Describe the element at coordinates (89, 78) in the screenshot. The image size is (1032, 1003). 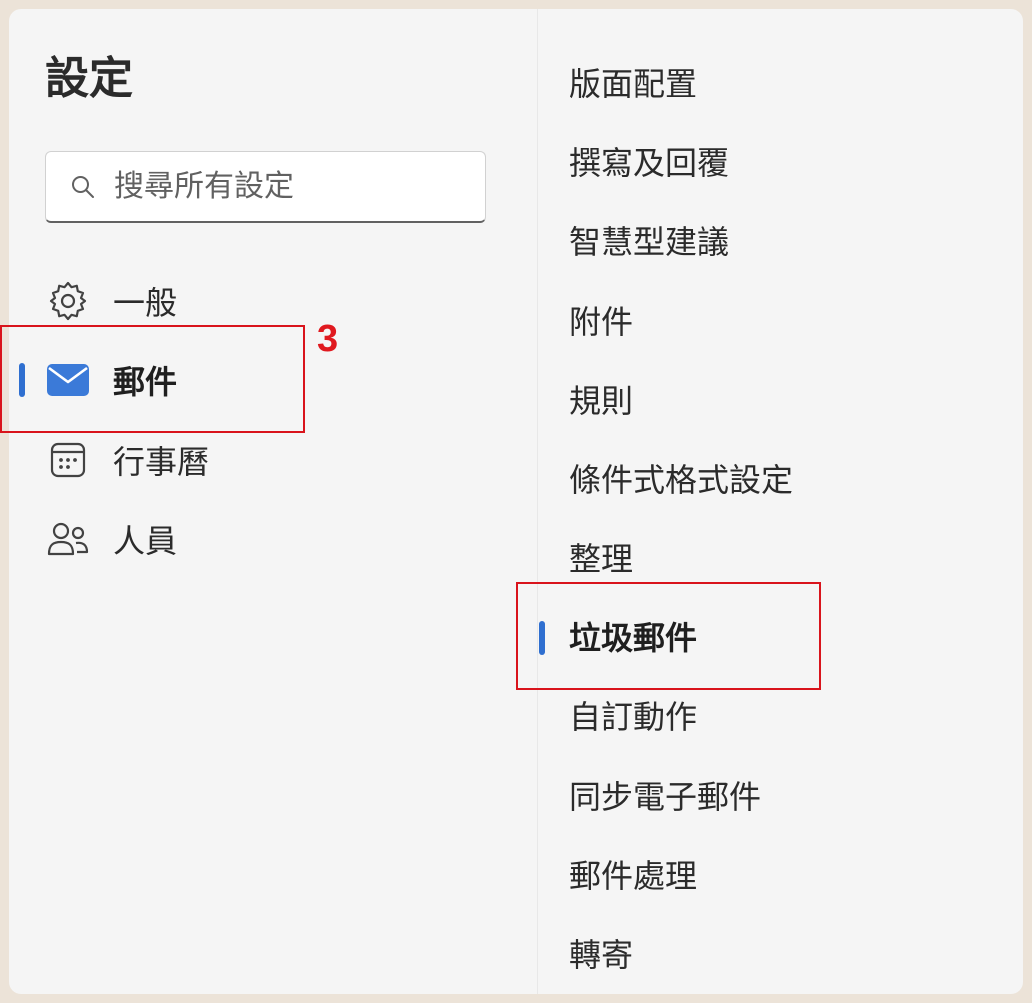
I see `page-title: 設定` at that location.